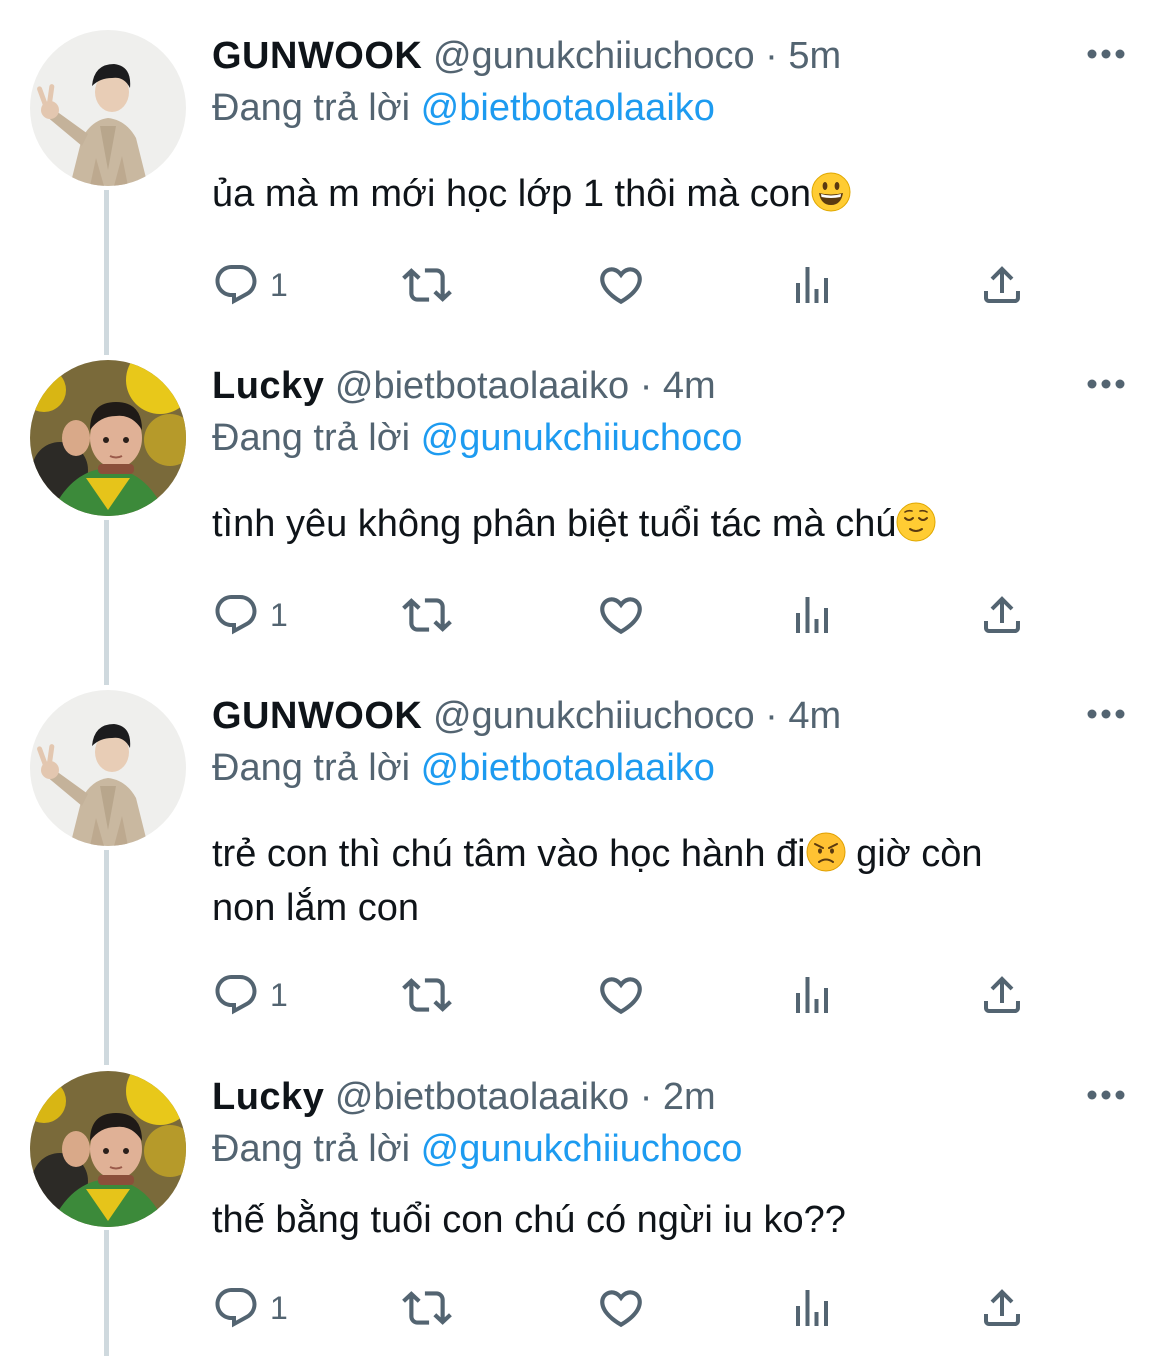  Describe the element at coordinates (511, 194) in the screenshot. I see `tweet-text-line: ủa mà m mới học lớp 1 thôi mà con` at that location.